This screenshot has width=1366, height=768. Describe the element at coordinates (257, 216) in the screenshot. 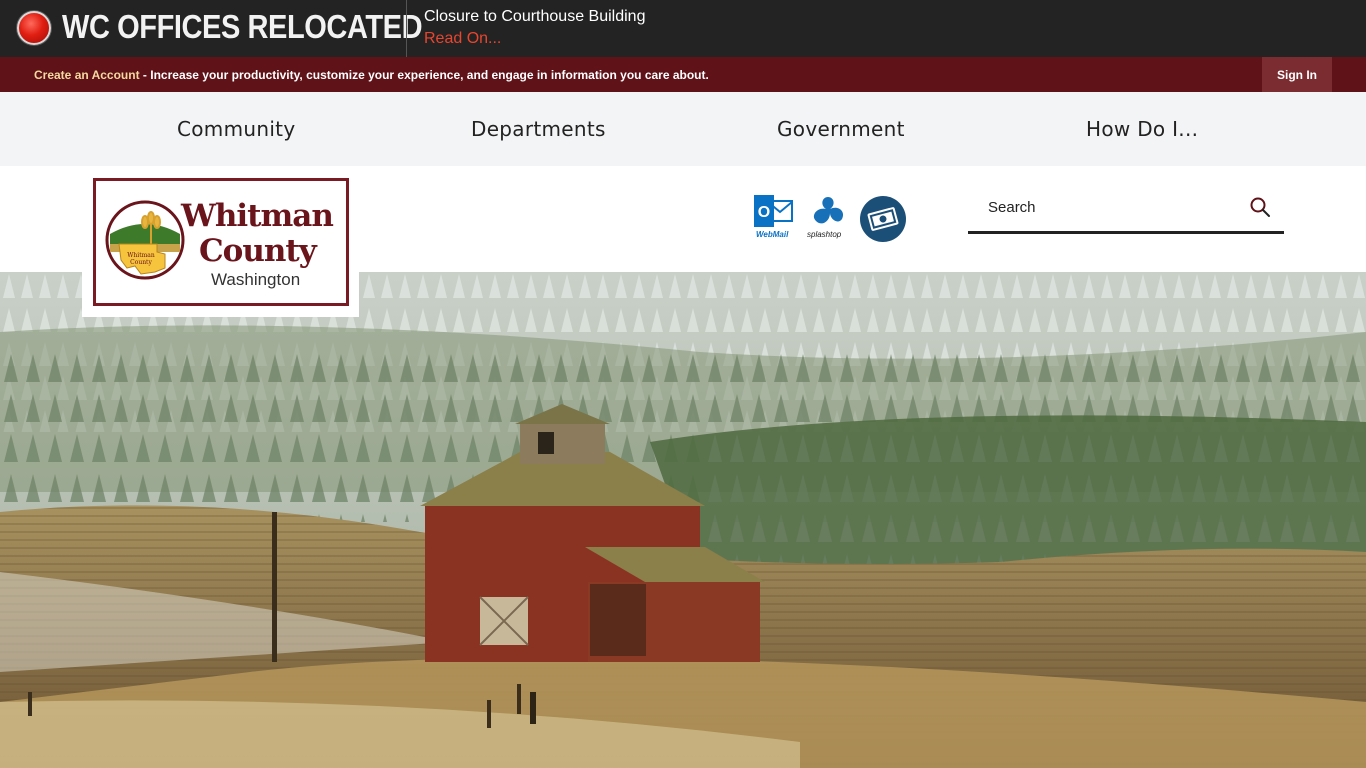

I see `logo-line-whitman: Whitman` at that location.